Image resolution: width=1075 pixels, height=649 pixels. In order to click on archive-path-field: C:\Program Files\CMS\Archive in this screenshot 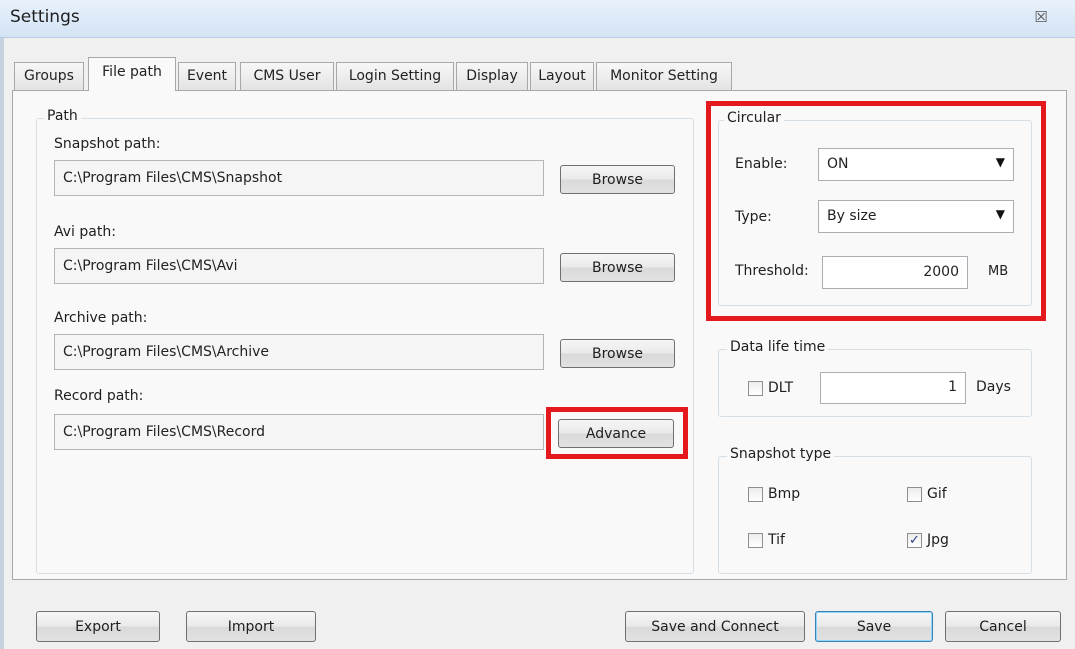, I will do `click(299, 352)`.